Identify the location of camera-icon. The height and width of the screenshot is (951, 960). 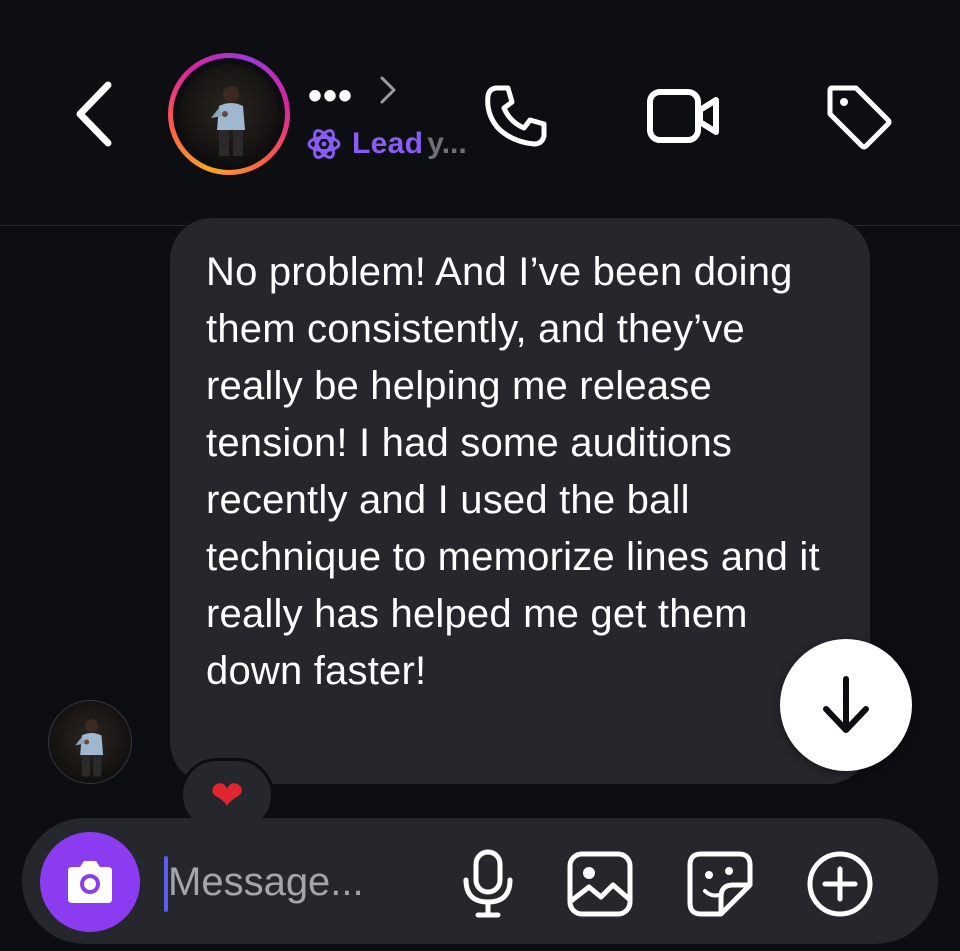
(90, 882).